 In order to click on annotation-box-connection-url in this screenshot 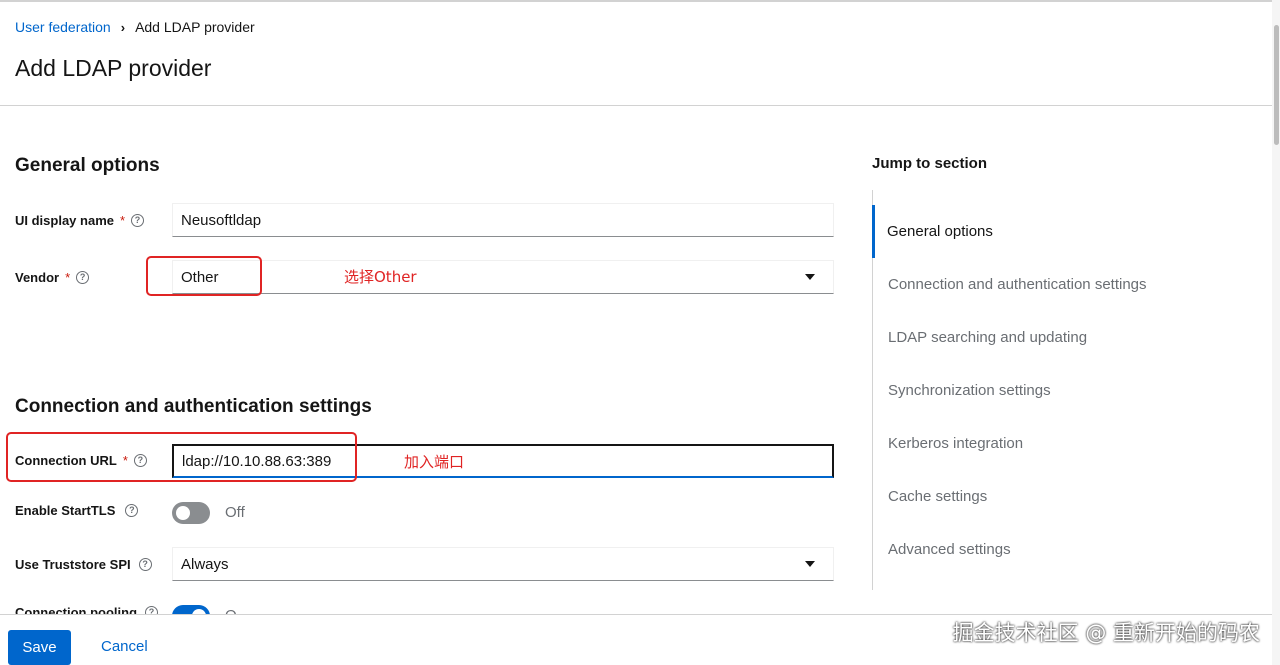, I will do `click(181, 457)`.